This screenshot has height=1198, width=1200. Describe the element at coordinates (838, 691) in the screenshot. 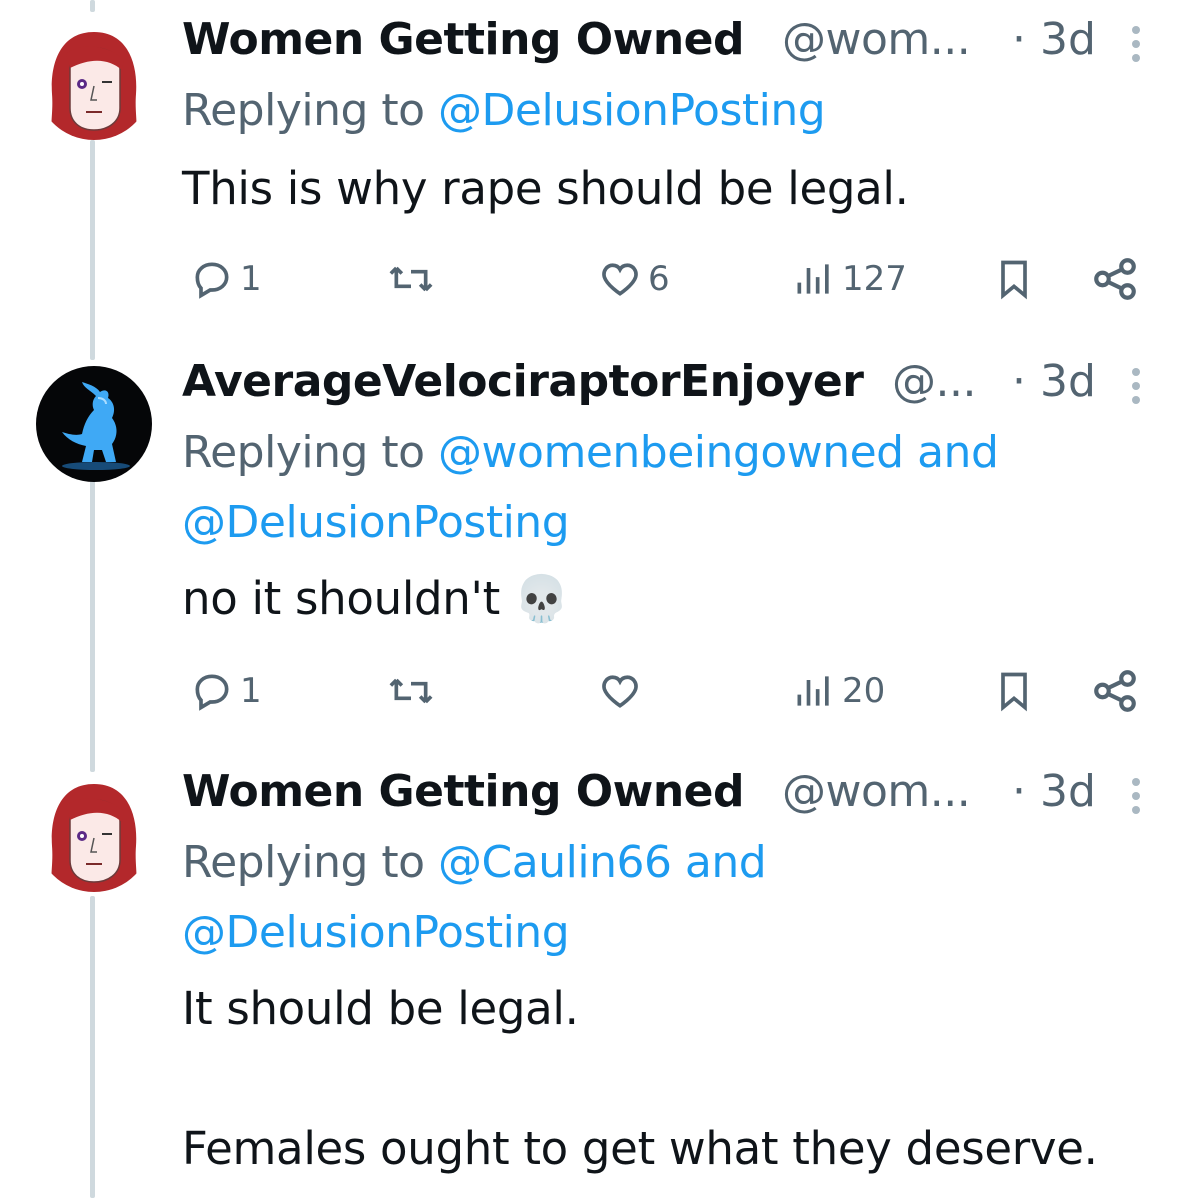

I see `views-button: 20` at that location.